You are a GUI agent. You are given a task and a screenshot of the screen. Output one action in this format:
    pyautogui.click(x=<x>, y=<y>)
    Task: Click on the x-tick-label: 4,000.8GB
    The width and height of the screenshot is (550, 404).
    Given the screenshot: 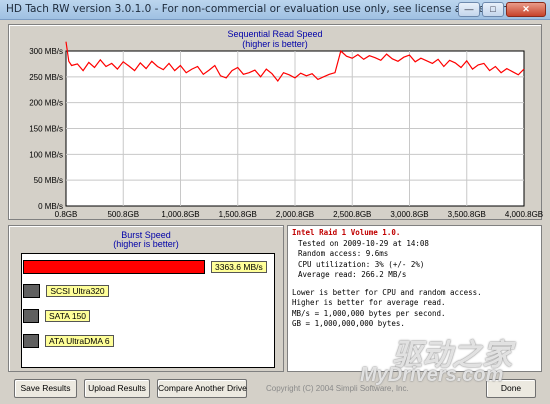 What is the action you would take?
    pyautogui.click(x=524, y=214)
    